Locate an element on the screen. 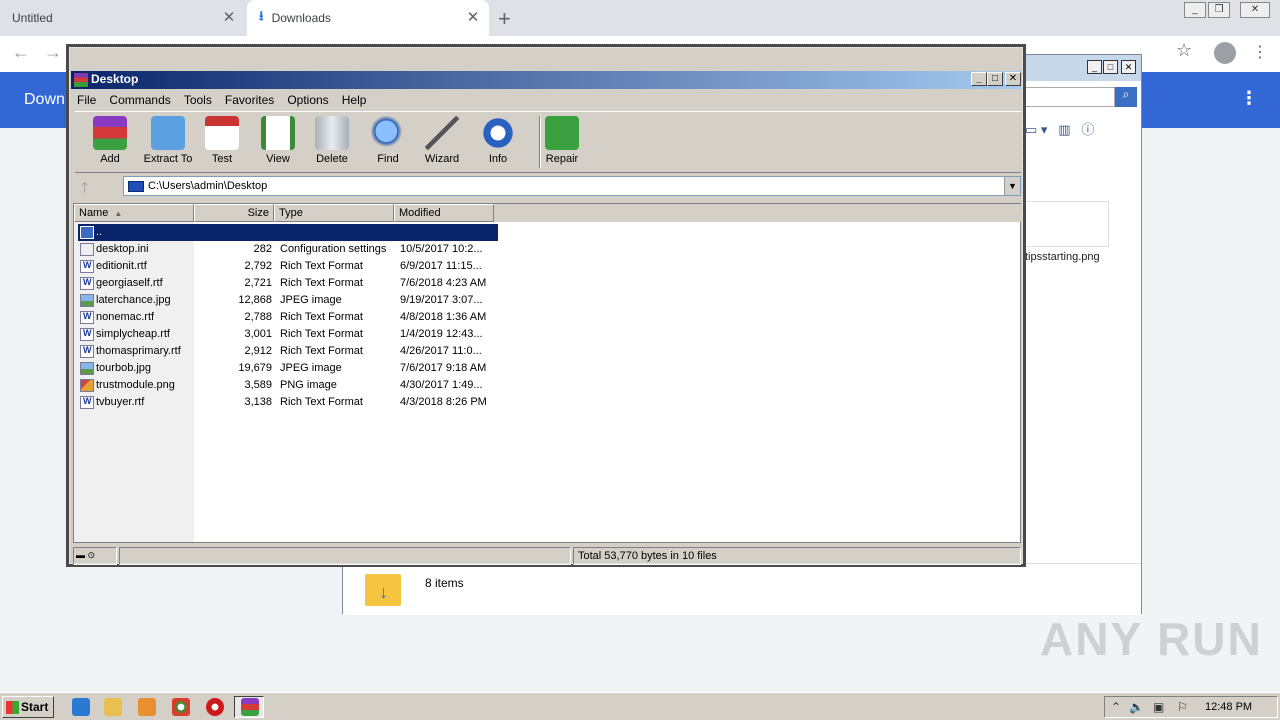 This screenshot has width=1280, height=720. menu-commands: Commands is located at coordinates (136, 98).